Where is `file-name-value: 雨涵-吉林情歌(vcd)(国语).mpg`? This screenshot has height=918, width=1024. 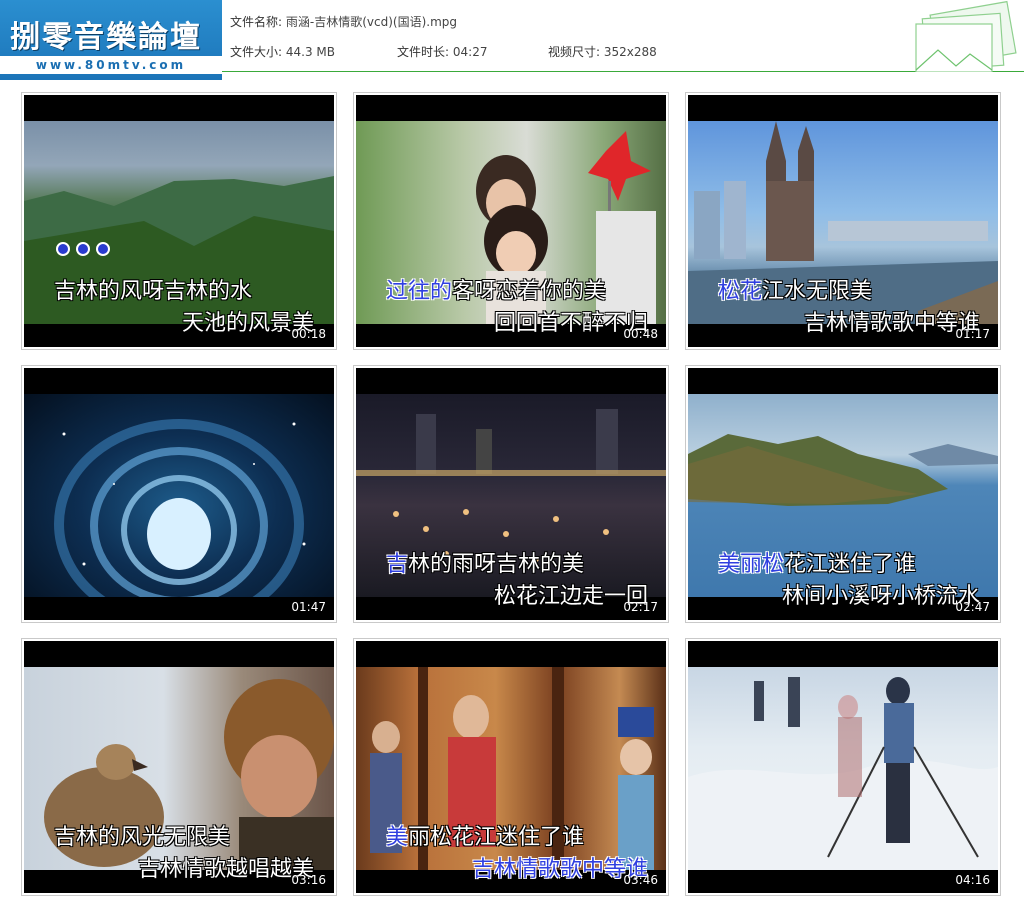 file-name-value: 雨涵-吉林情歌(vcd)(国语).mpg is located at coordinates (371, 22).